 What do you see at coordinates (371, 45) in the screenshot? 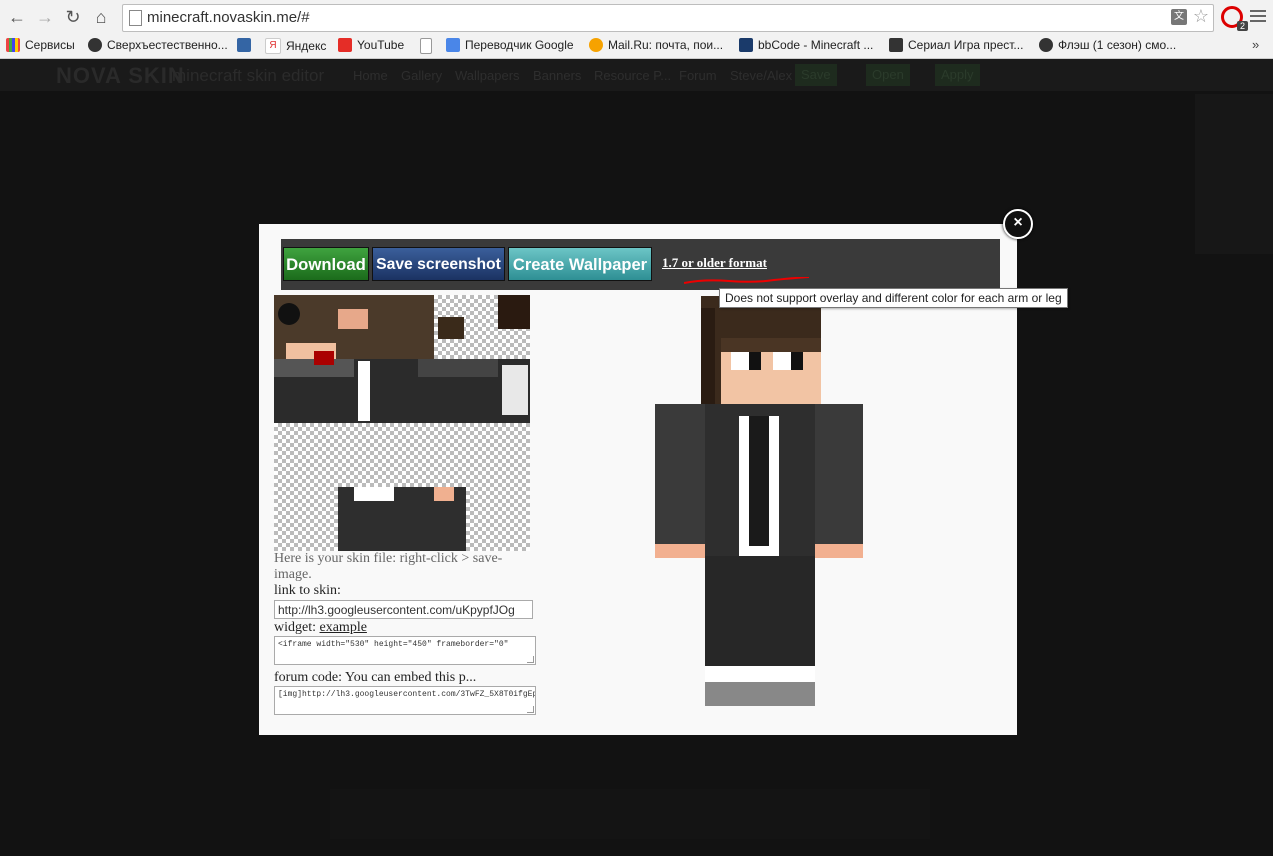
I see `bookmark-youtube: YouTube` at bounding box center [371, 45].